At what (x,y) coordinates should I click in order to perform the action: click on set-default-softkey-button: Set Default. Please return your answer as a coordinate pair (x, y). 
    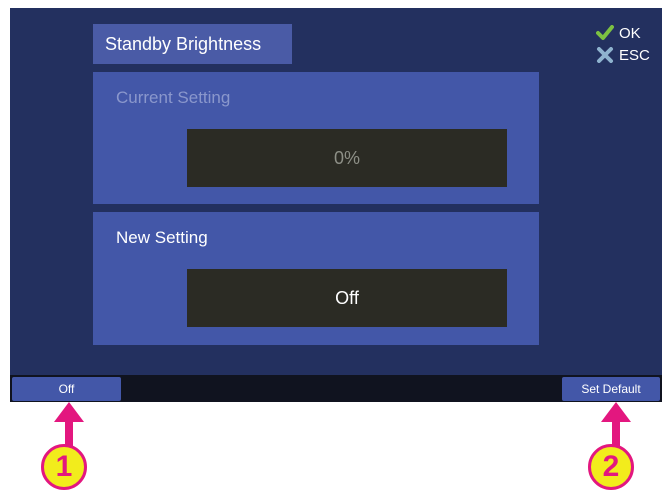
    Looking at the image, I should click on (611, 389).